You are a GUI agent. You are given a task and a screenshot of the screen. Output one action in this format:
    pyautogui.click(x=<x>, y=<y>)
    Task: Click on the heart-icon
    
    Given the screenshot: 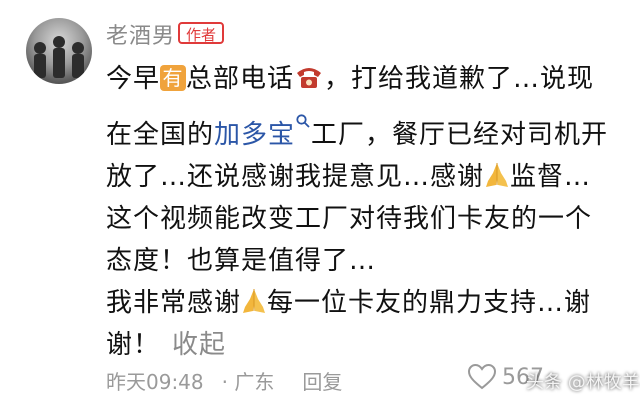 What is the action you would take?
    pyautogui.click(x=482, y=377)
    